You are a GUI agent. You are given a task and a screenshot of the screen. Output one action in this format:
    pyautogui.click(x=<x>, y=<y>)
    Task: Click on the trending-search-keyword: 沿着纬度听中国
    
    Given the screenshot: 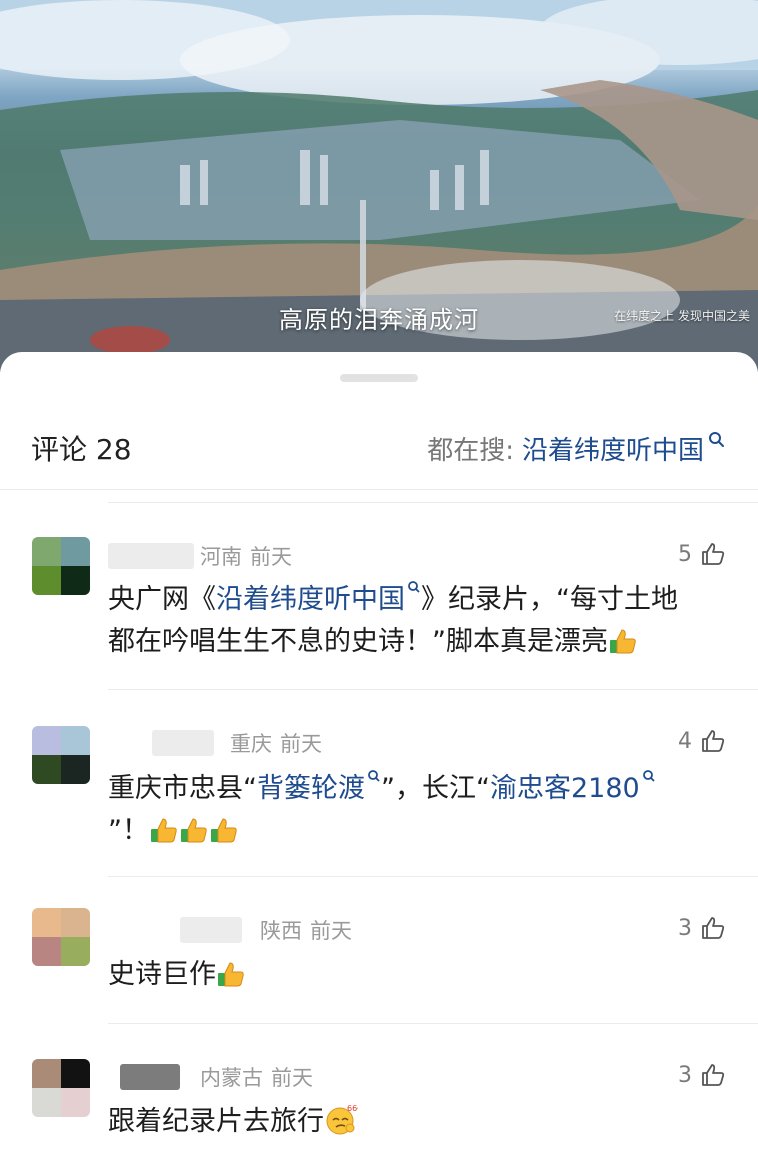 What is the action you would take?
    pyautogui.click(x=613, y=448)
    